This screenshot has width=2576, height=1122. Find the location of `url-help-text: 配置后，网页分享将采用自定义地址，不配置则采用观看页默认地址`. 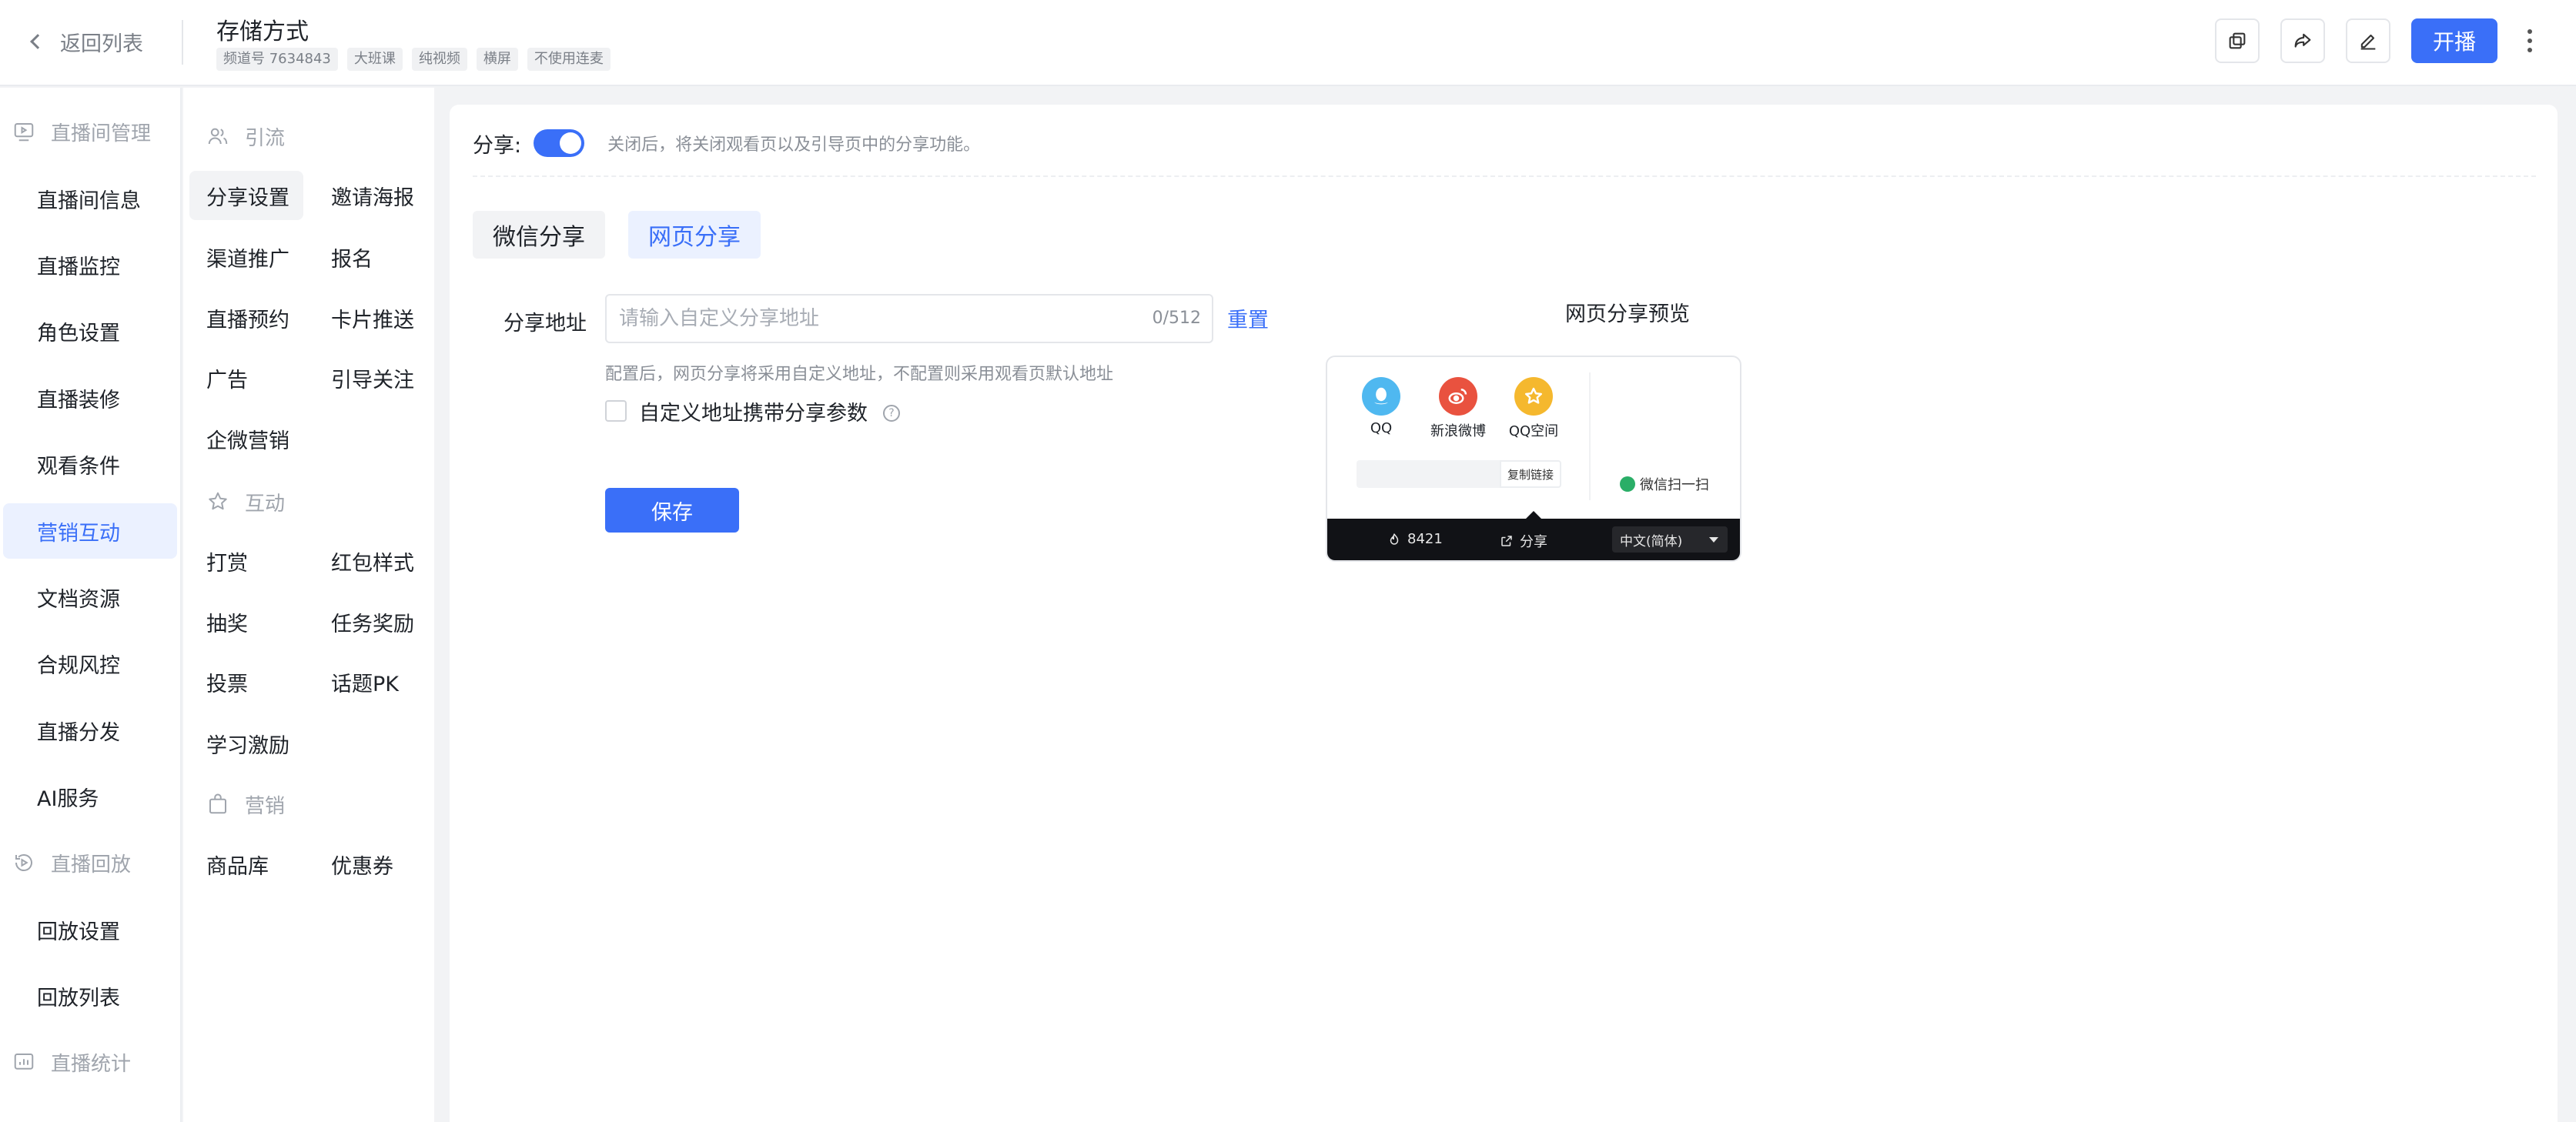

url-help-text: 配置后，网页分享将采用自定义地址，不配置则采用观看页默认地址 is located at coordinates (859, 375).